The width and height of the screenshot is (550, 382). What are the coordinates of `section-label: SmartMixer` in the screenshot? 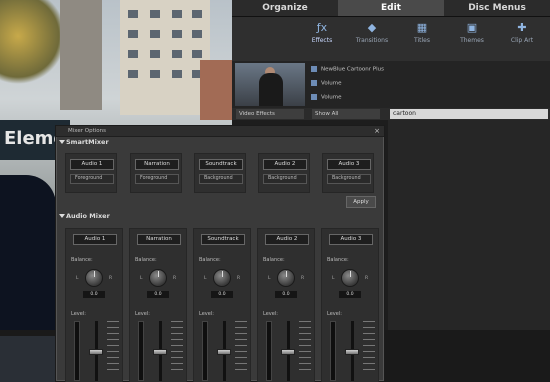 It's located at (87, 142).